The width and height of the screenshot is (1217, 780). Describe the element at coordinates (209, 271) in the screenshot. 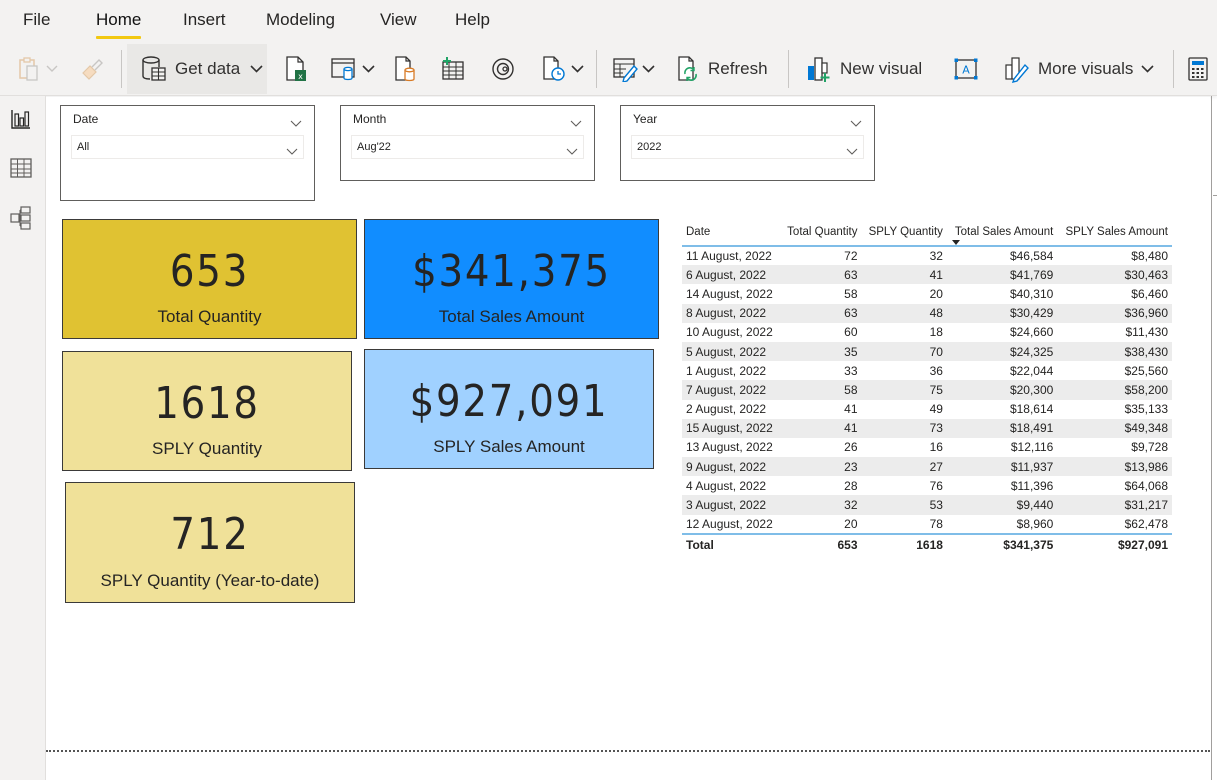

I see `card-value: 653` at that location.